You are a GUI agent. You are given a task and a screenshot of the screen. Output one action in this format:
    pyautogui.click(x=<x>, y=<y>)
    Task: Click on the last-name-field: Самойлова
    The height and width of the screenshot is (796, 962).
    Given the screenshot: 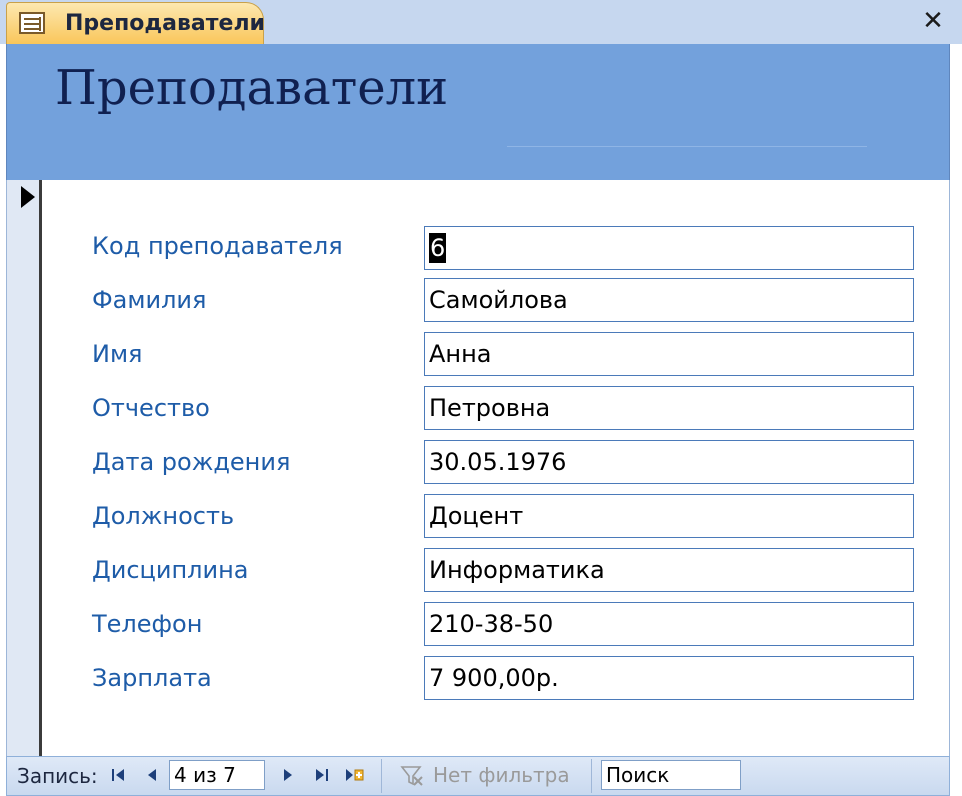 What is the action you would take?
    pyautogui.click(x=669, y=300)
    